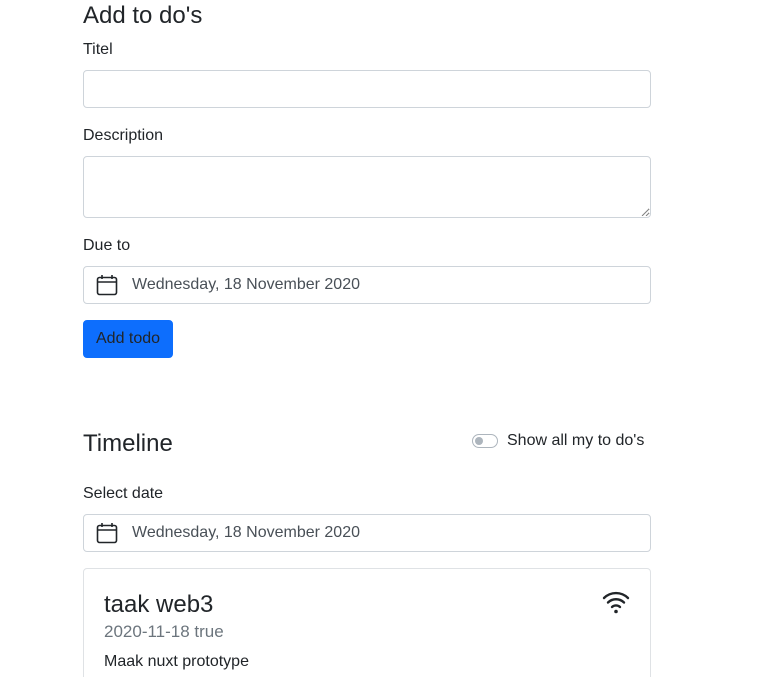  What do you see at coordinates (123, 493) in the screenshot?
I see `select-date-label: Select date` at bounding box center [123, 493].